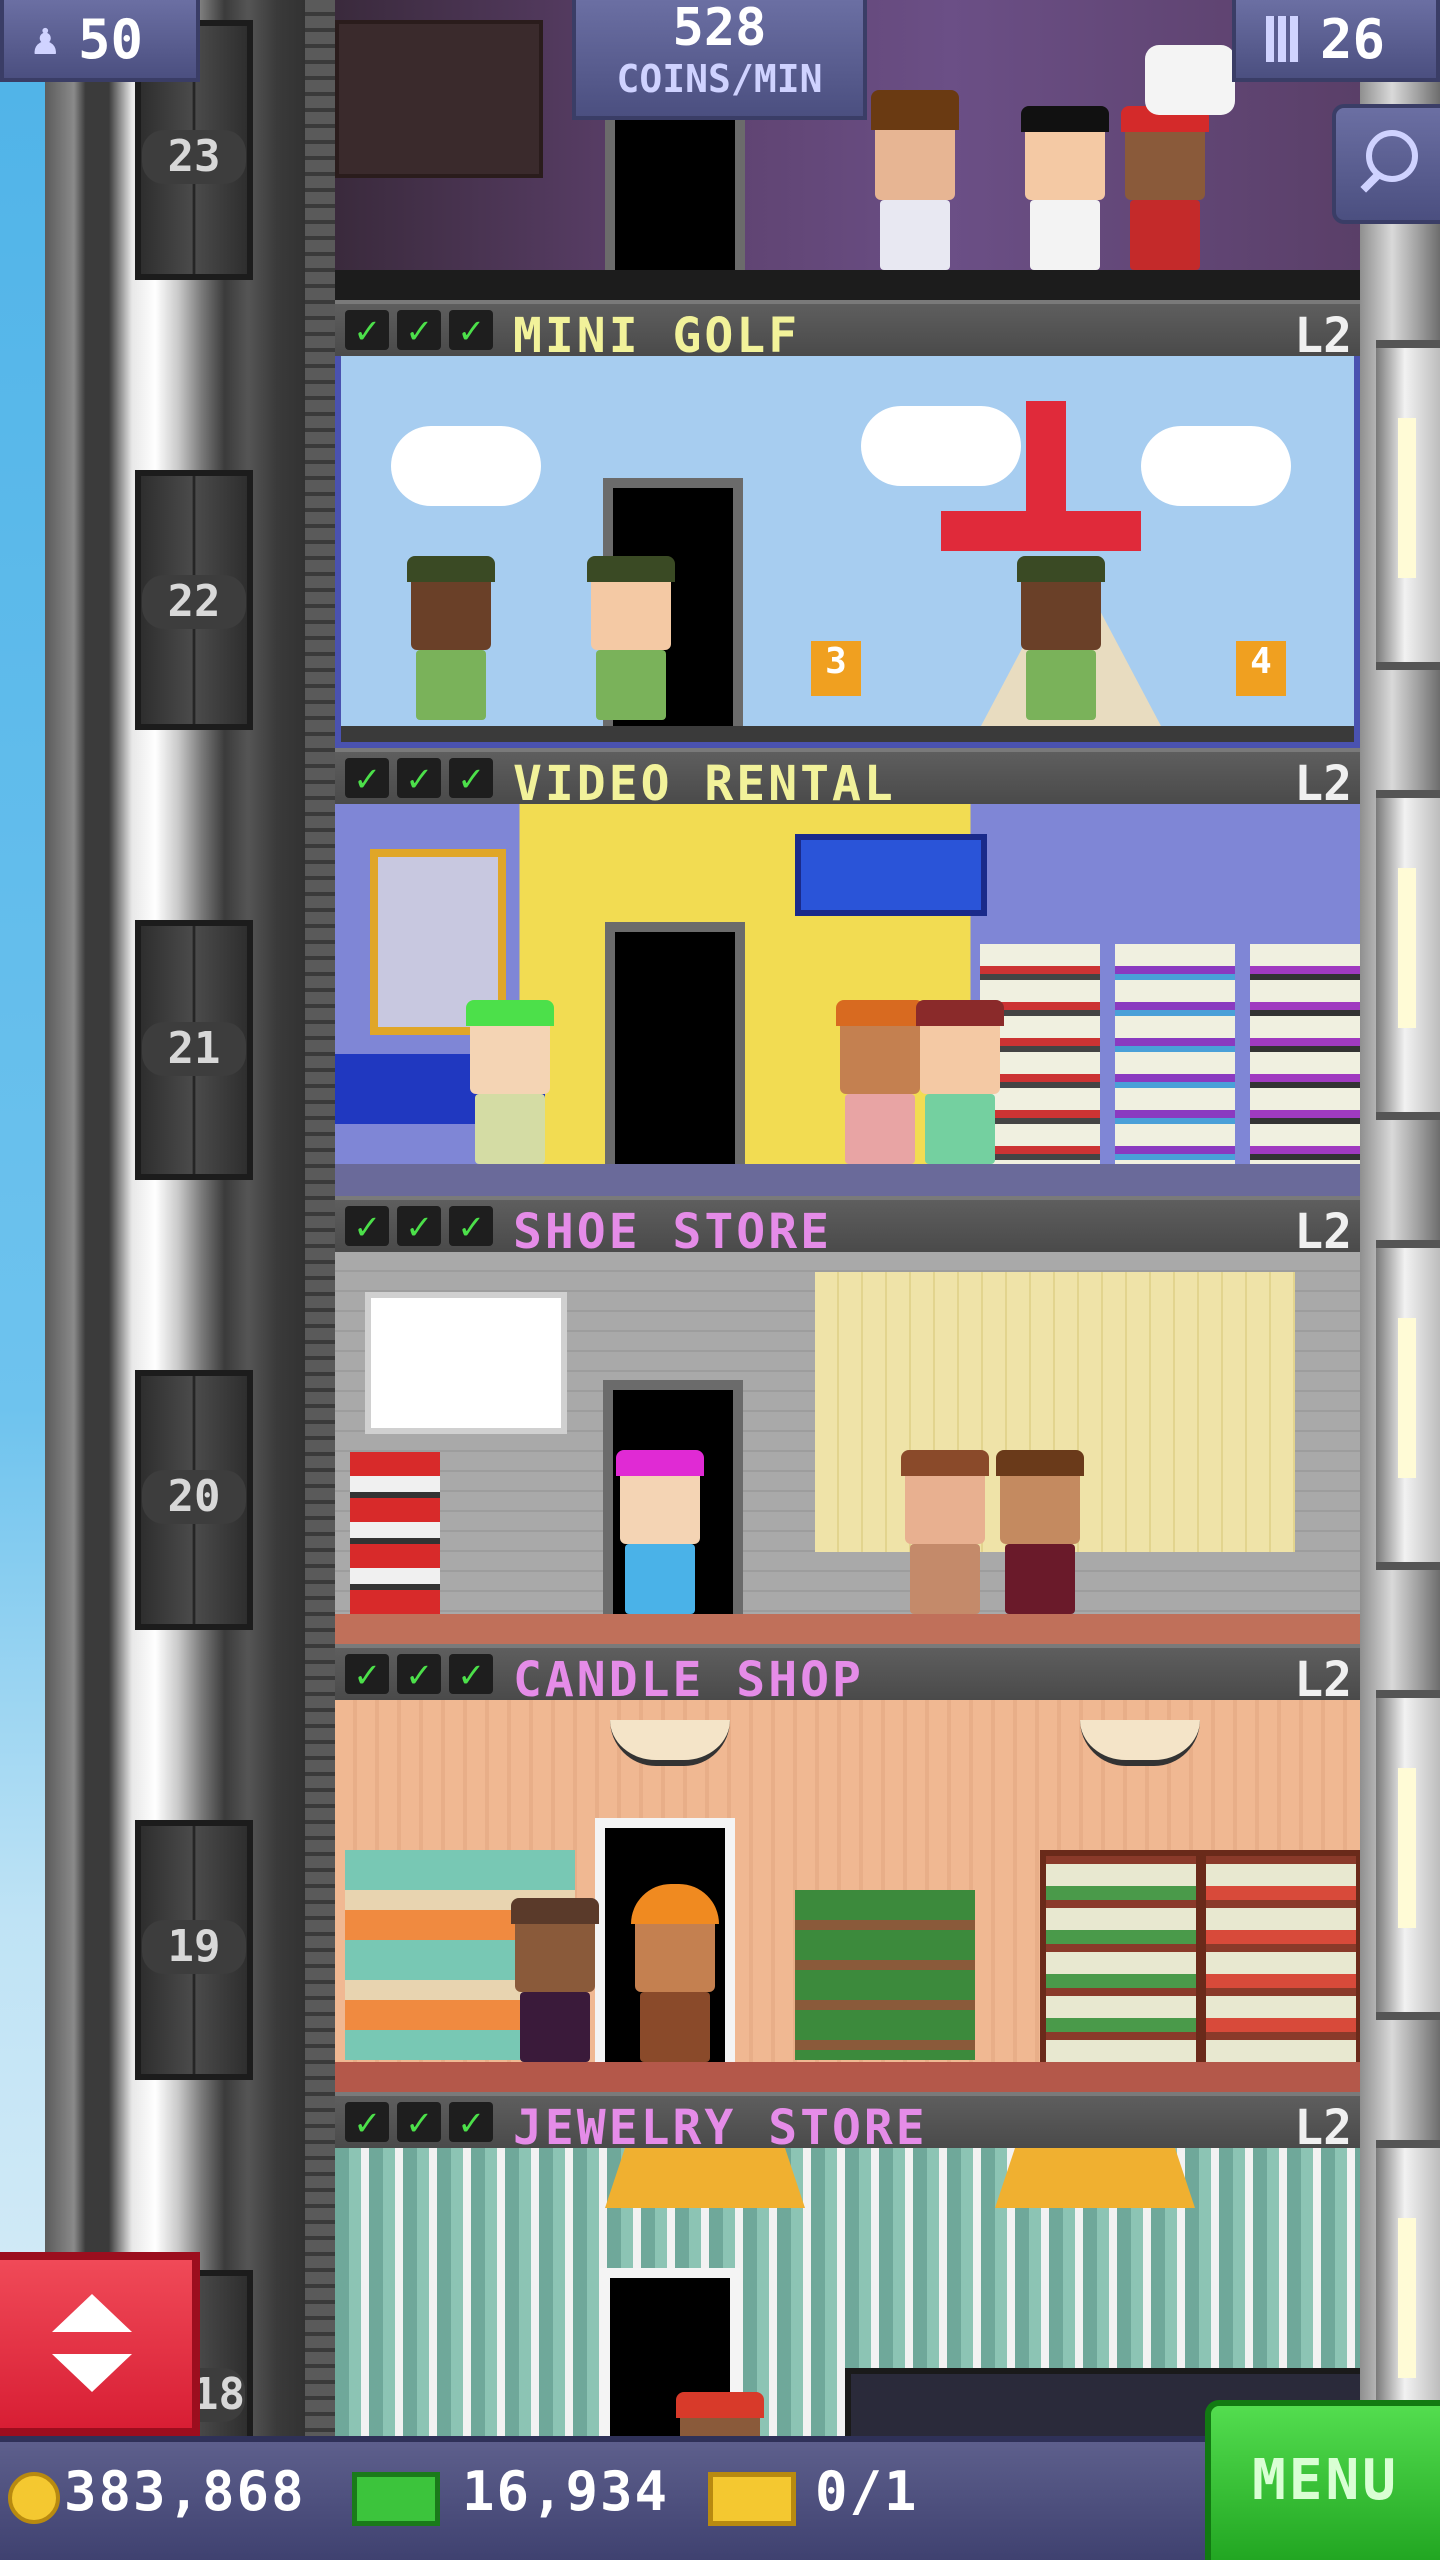  I want to click on shoe-poster, so click(466, 1363).